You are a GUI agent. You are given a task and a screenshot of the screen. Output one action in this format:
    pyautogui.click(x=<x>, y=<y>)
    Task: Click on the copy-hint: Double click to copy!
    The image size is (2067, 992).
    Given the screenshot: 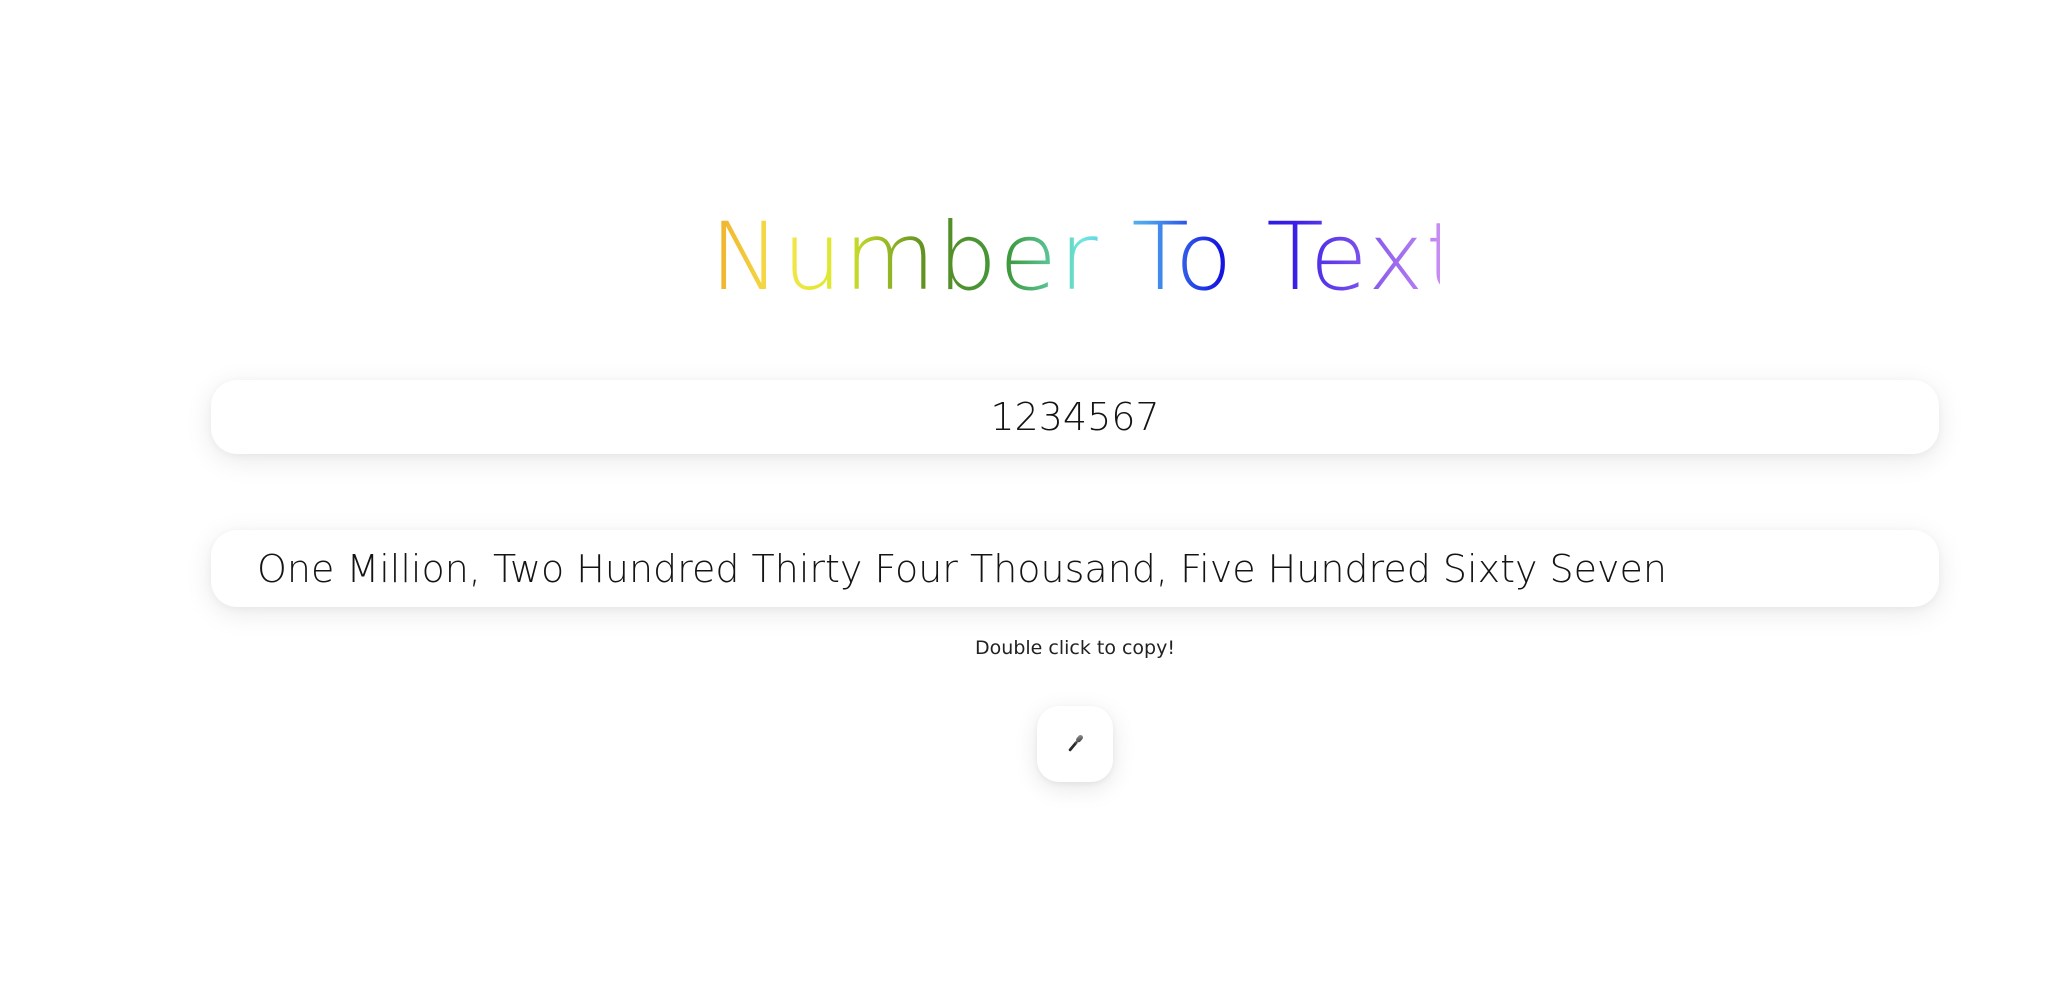 What is the action you would take?
    pyautogui.click(x=1075, y=648)
    